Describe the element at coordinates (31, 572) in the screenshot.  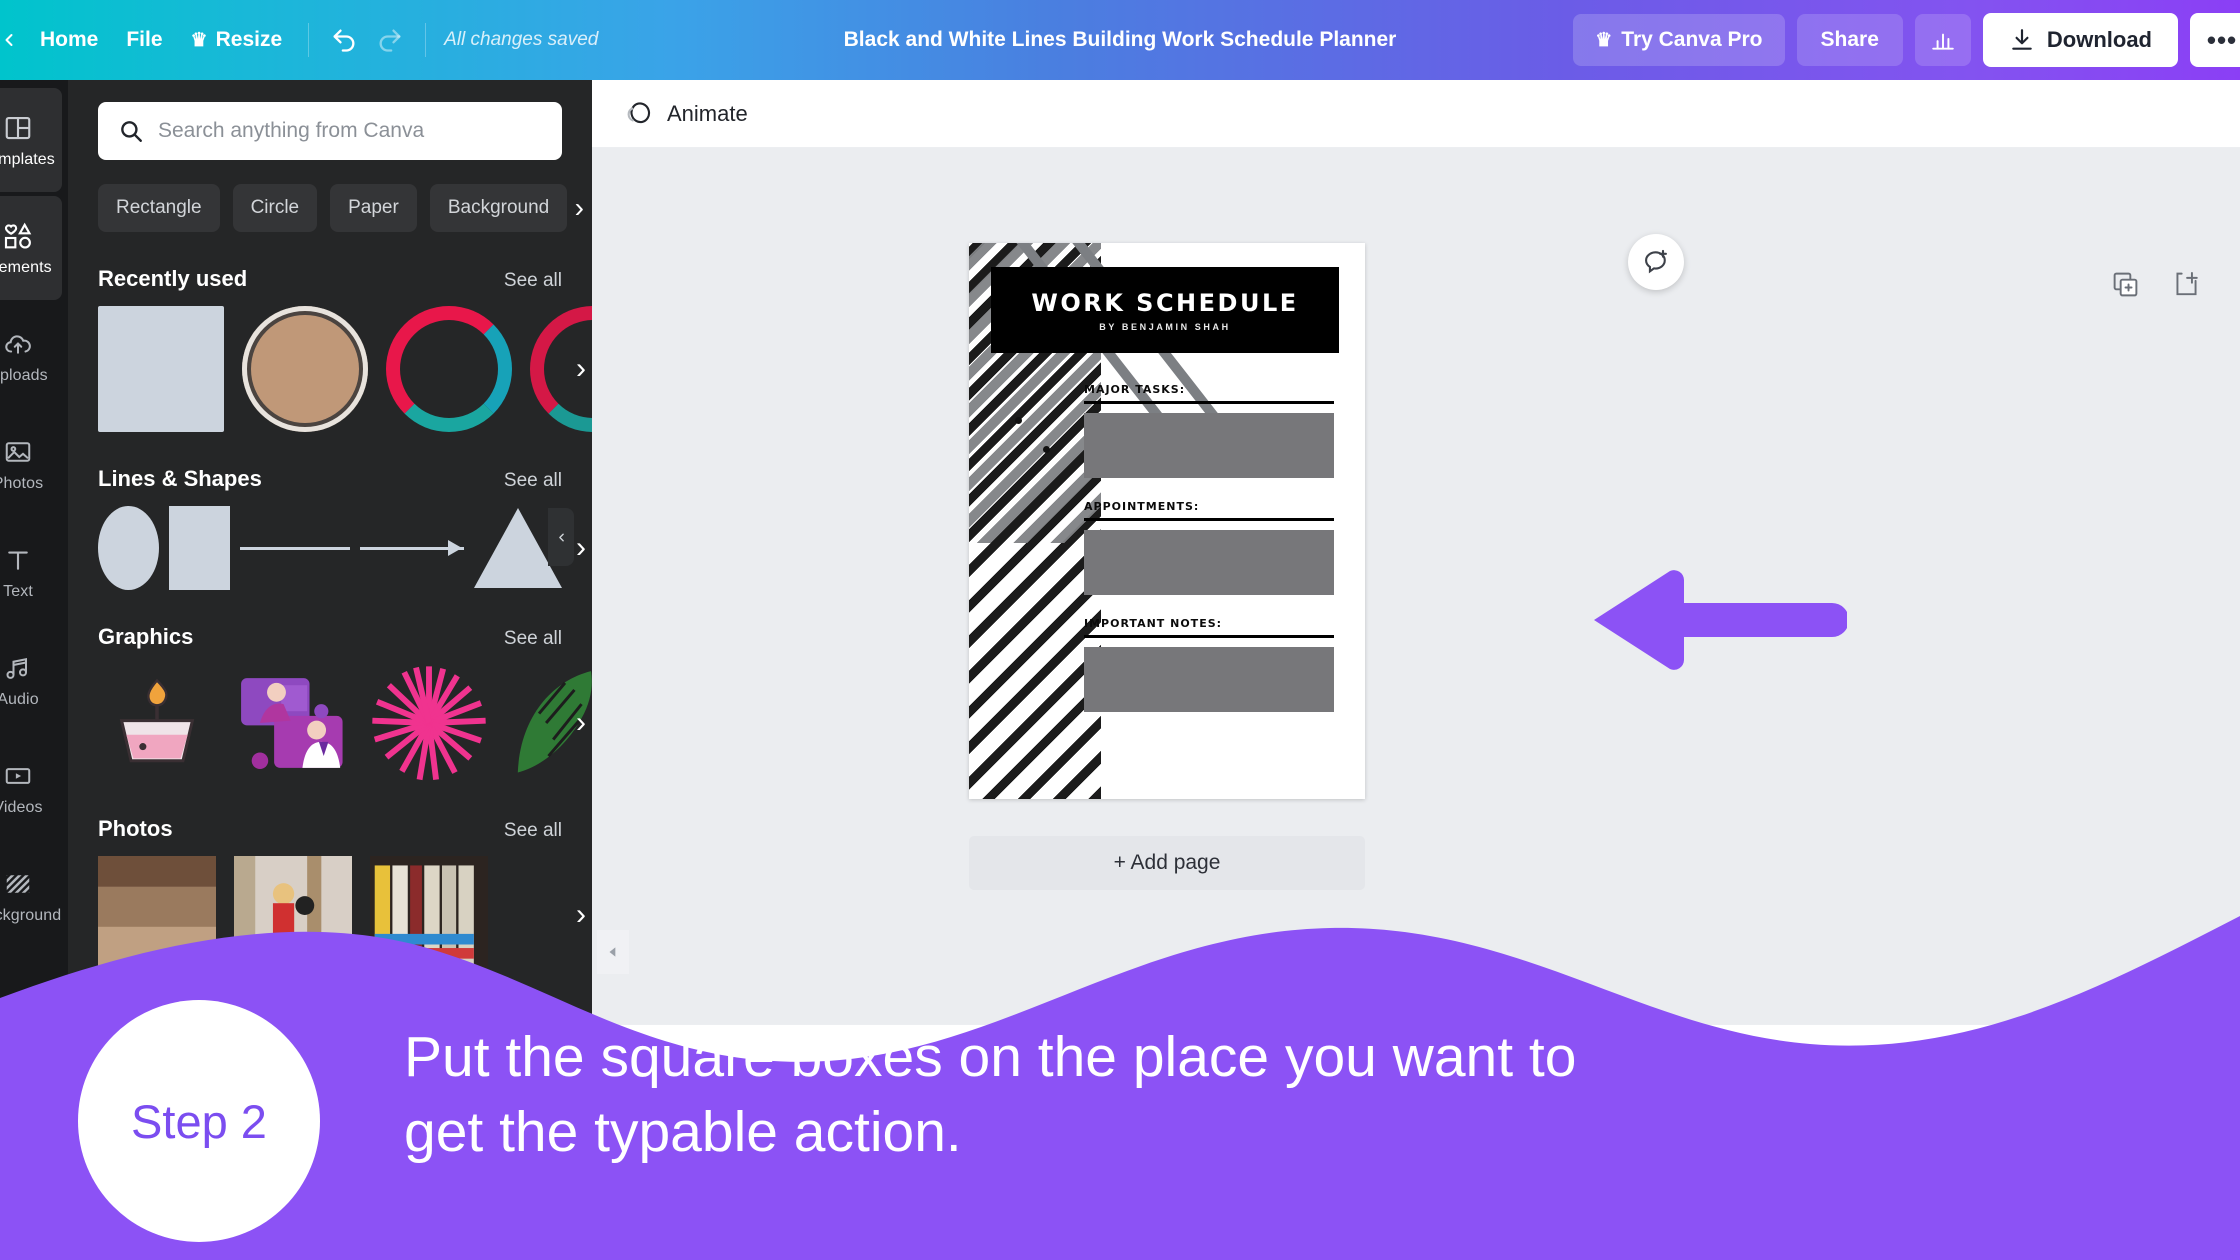
I see `sidebar-item-text: Text` at that location.